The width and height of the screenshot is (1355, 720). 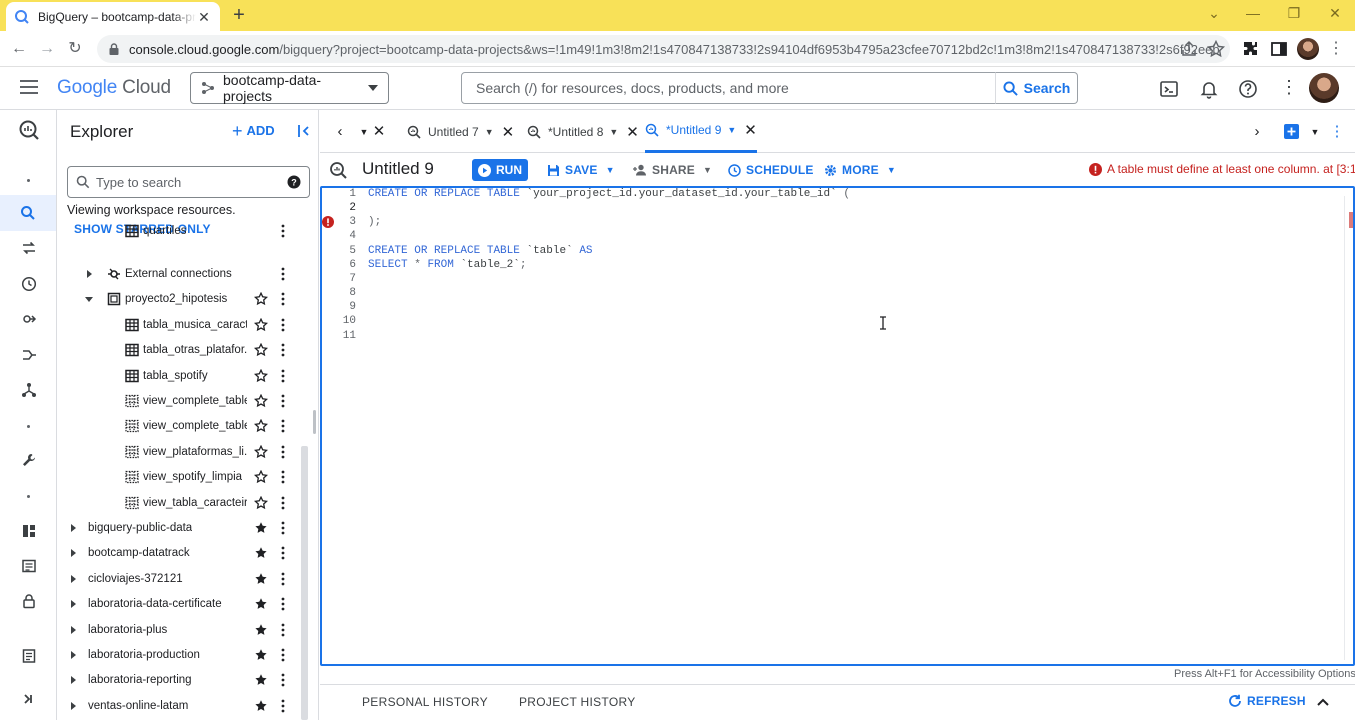 I want to click on rail-sql-workspace, so click(x=28, y=213).